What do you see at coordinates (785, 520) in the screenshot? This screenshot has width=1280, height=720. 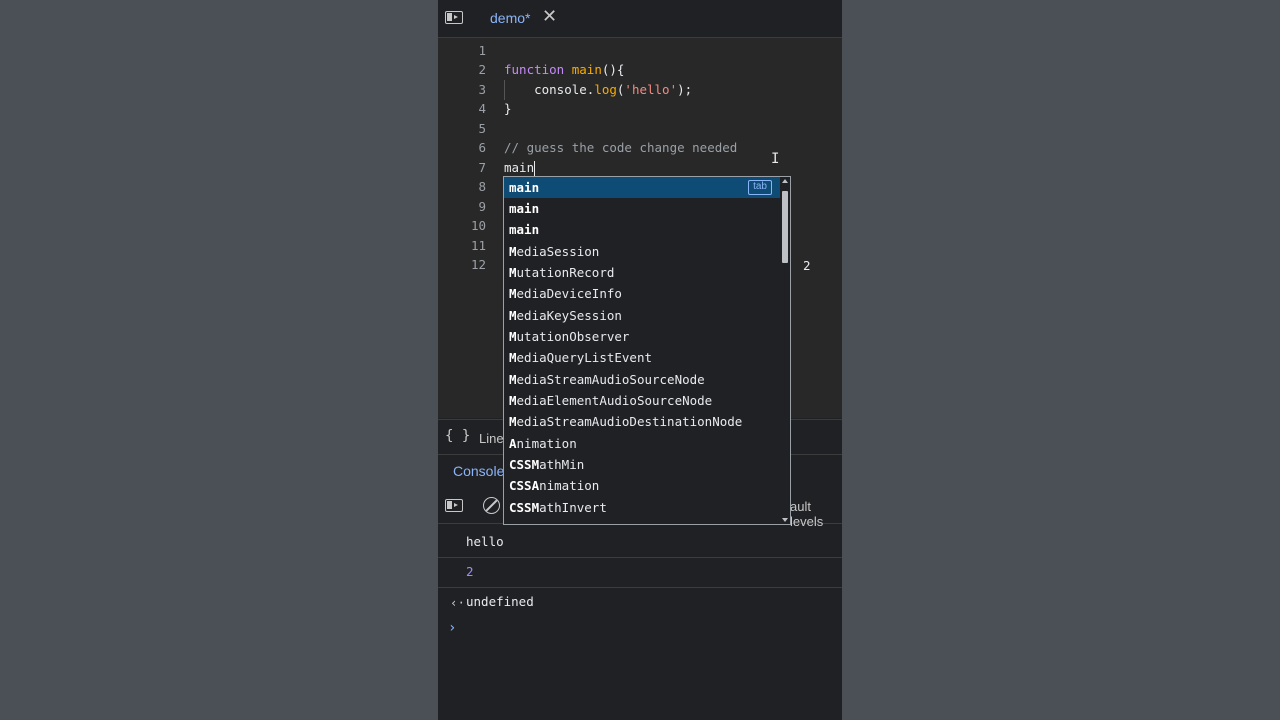 I see `scroll-down-icon` at bounding box center [785, 520].